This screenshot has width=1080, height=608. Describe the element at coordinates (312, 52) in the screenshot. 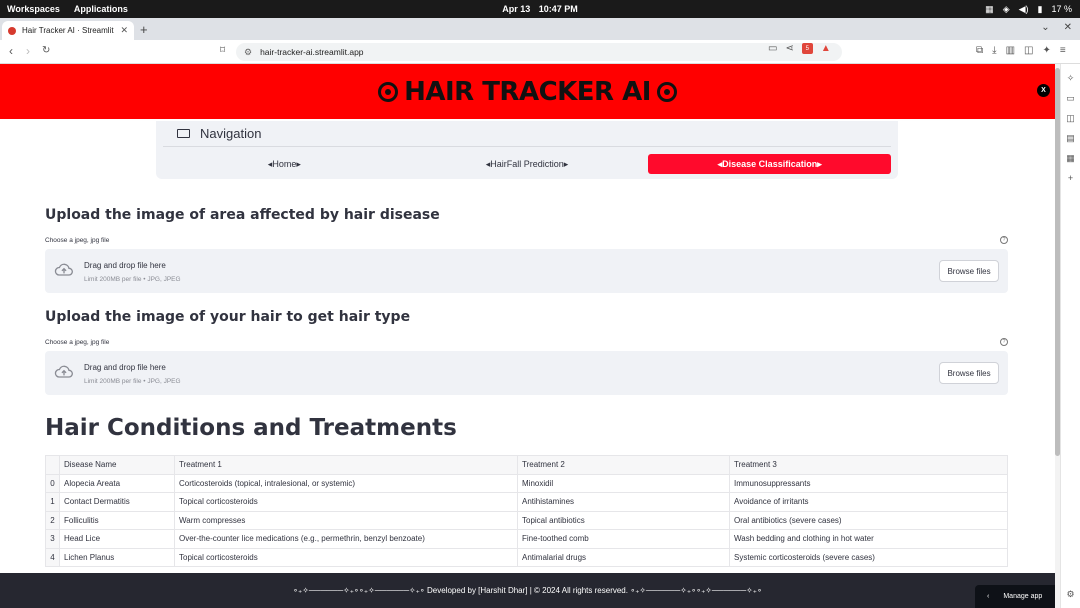

I see `url-text: hair-tracker-ai.streamlit.app` at that location.